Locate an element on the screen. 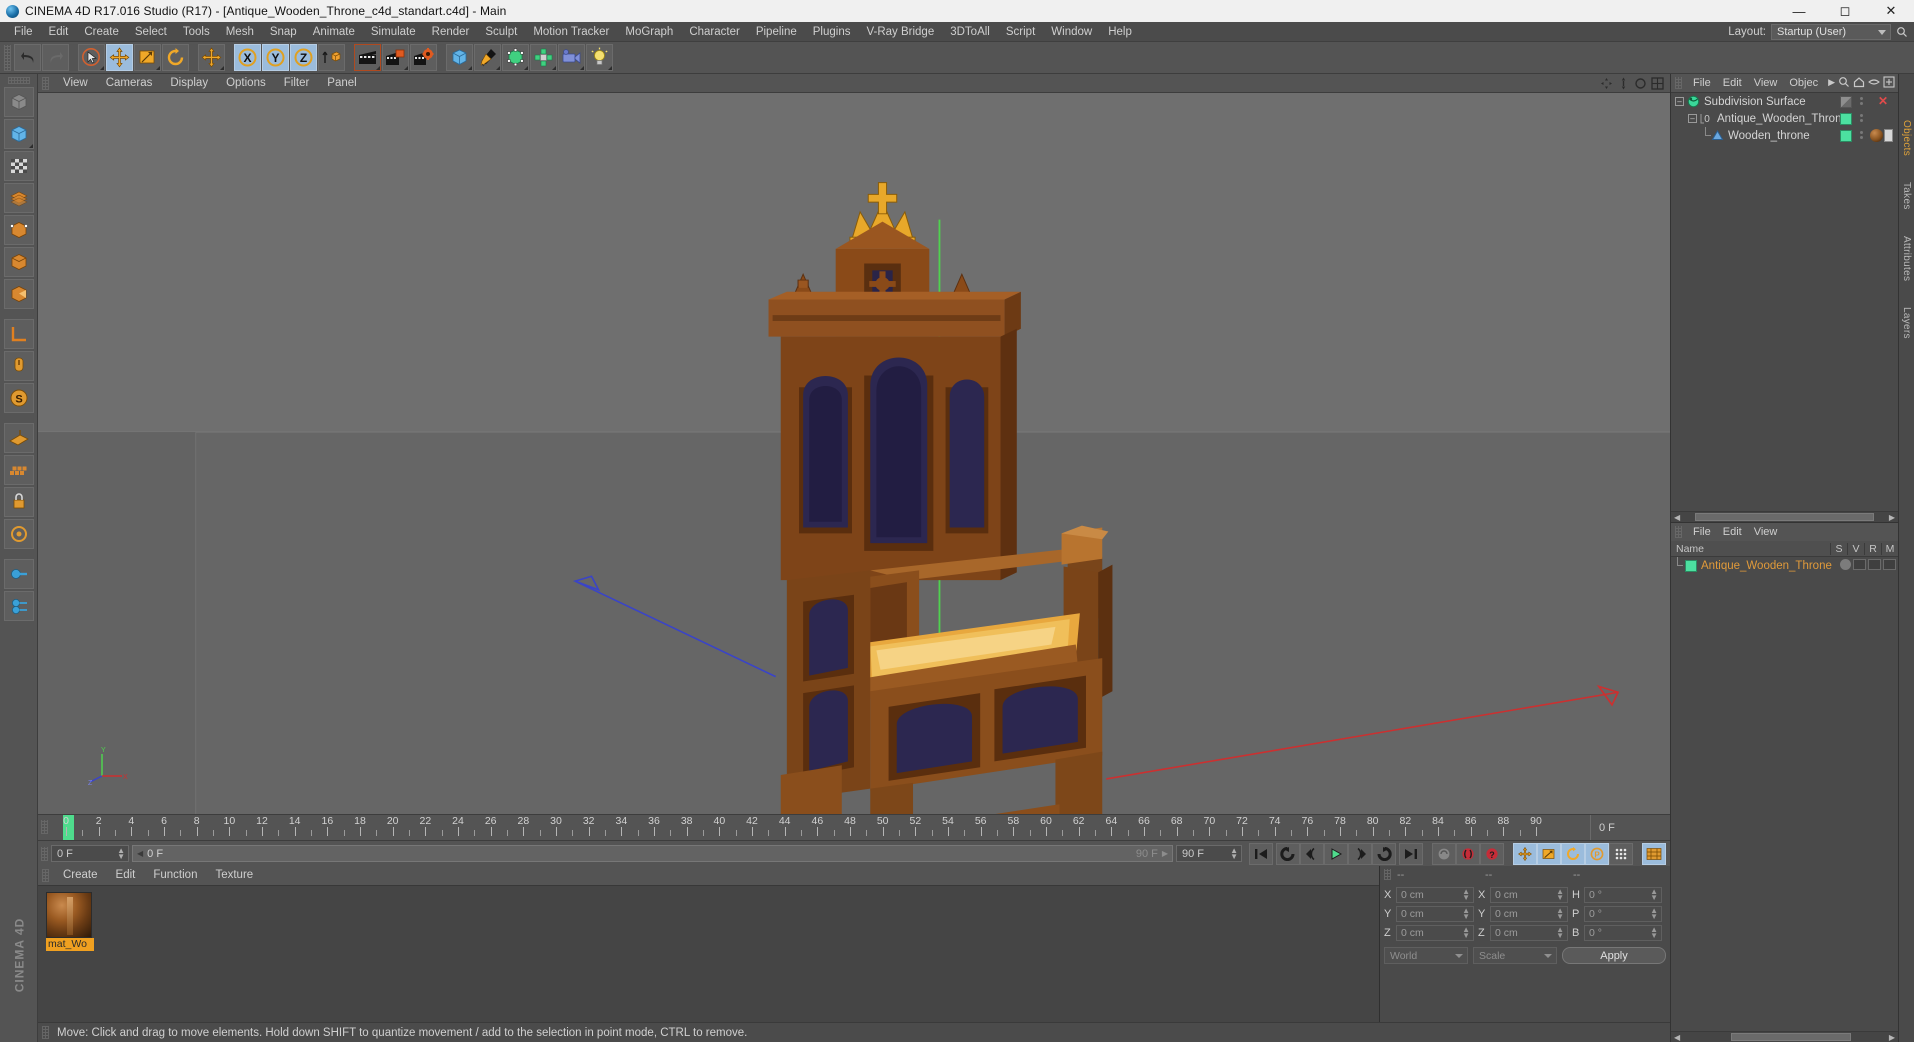 Image resolution: width=1914 pixels, height=1042 pixels. menu-item-3dtoall: 3DToAll is located at coordinates (970, 32).